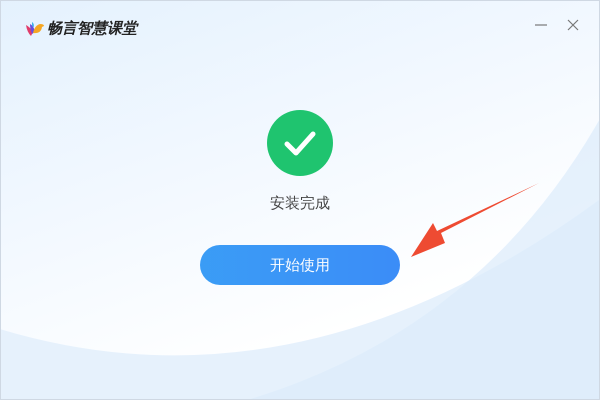  Describe the element at coordinates (573, 25) in the screenshot. I see `close-icon` at that location.